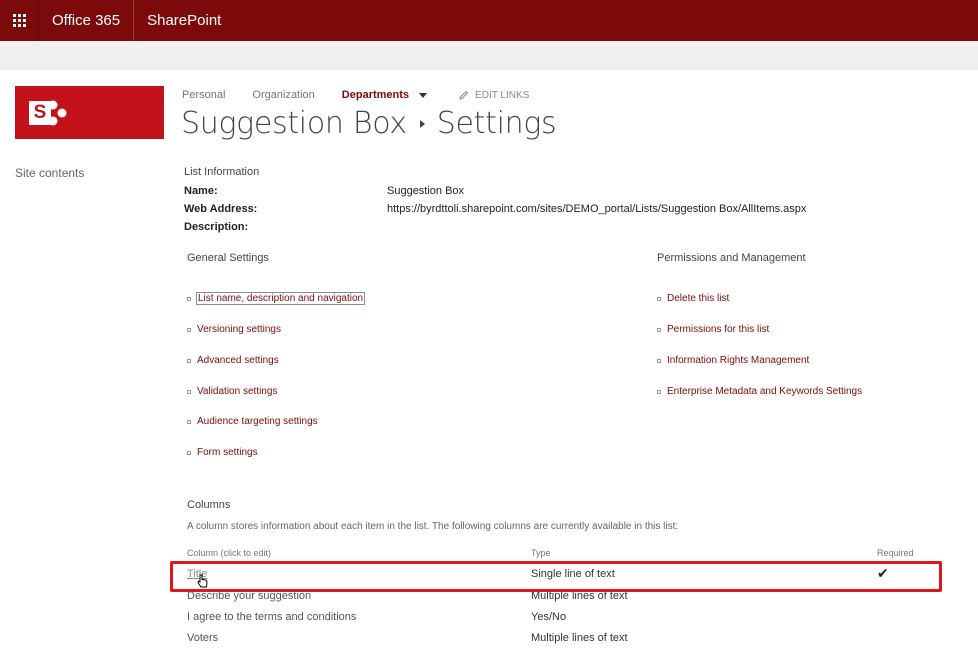 The height and width of the screenshot is (648, 978). What do you see at coordinates (222, 172) in the screenshot?
I see `list-information-heading: List Information` at bounding box center [222, 172].